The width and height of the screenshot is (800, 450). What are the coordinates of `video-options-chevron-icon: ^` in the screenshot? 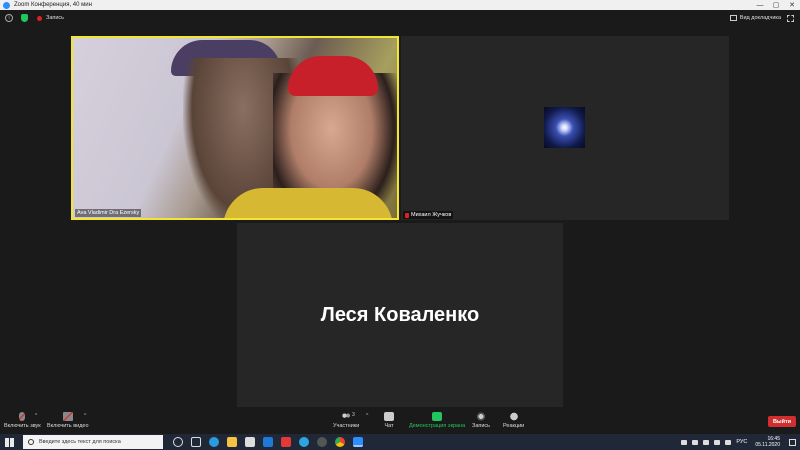 It's located at (85, 416).